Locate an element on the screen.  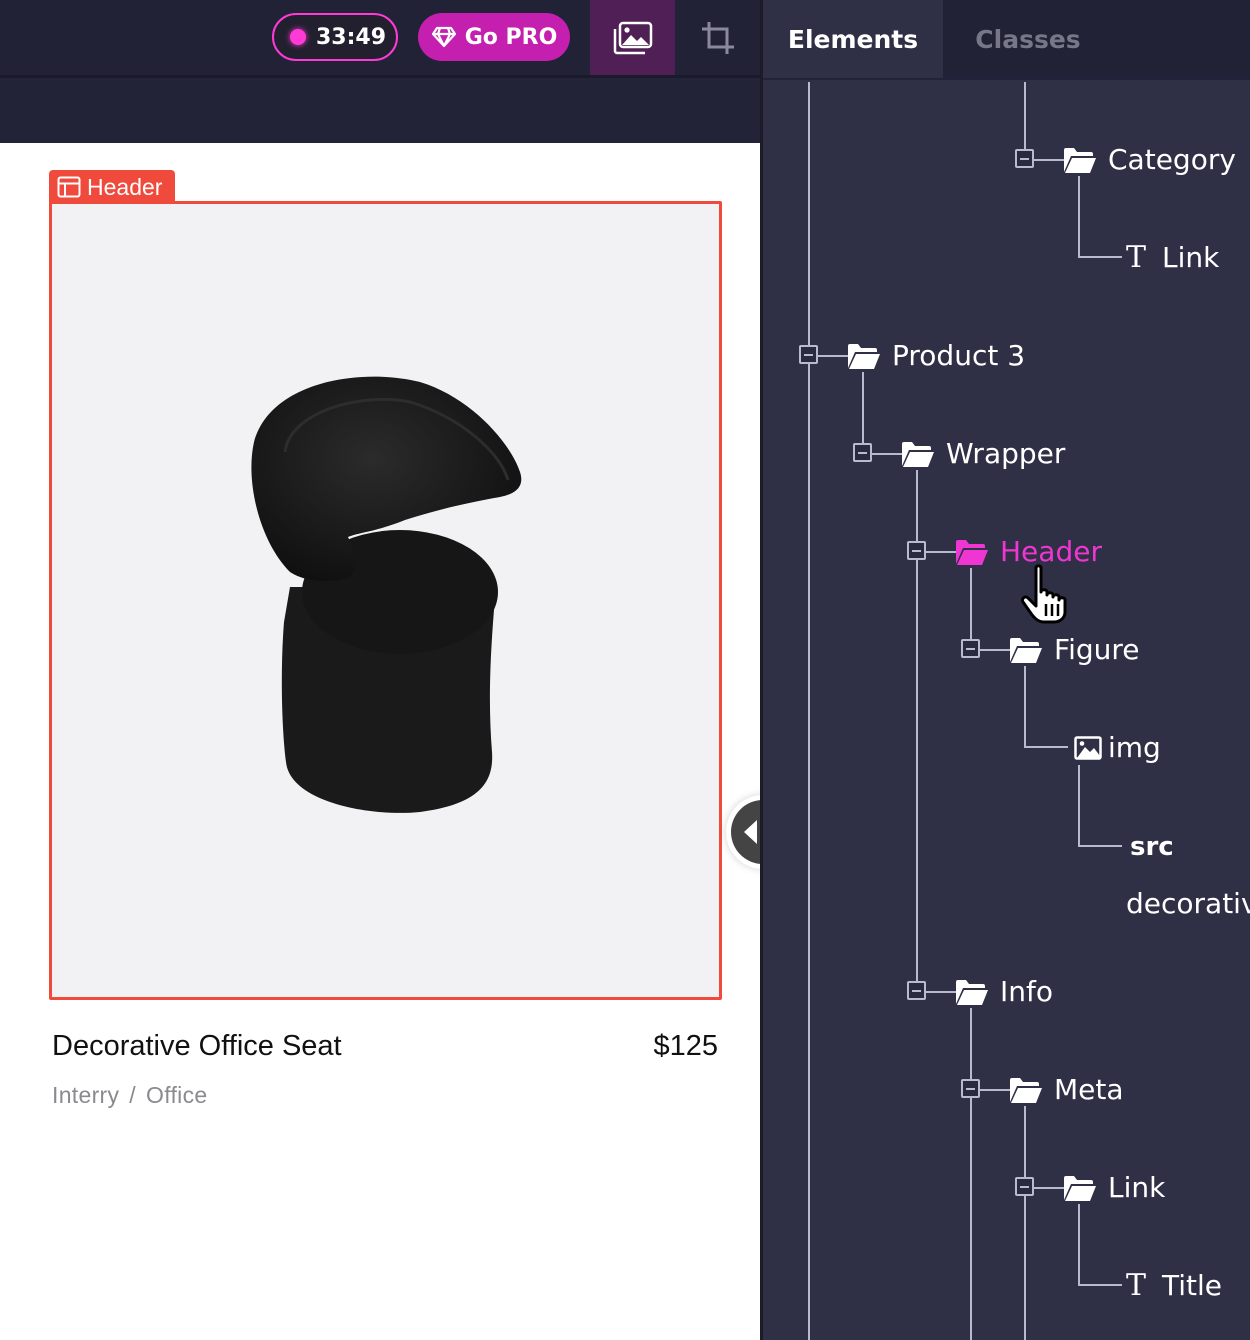
tree-node-img: img is located at coordinates (1134, 748).